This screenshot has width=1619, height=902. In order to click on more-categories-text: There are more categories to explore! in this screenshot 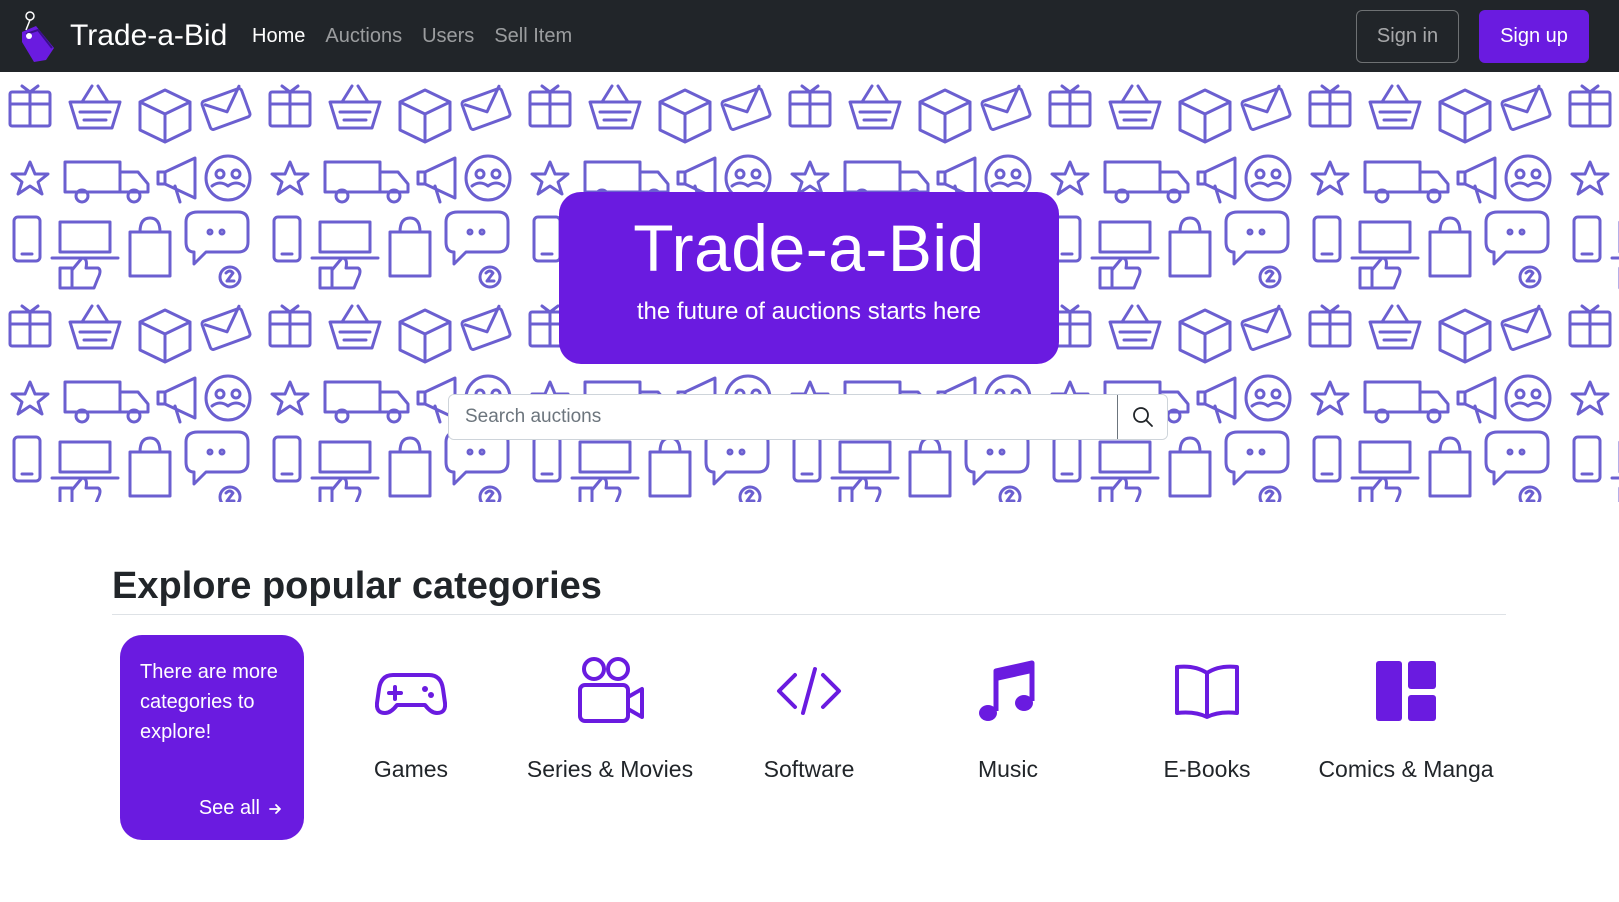, I will do `click(209, 702)`.